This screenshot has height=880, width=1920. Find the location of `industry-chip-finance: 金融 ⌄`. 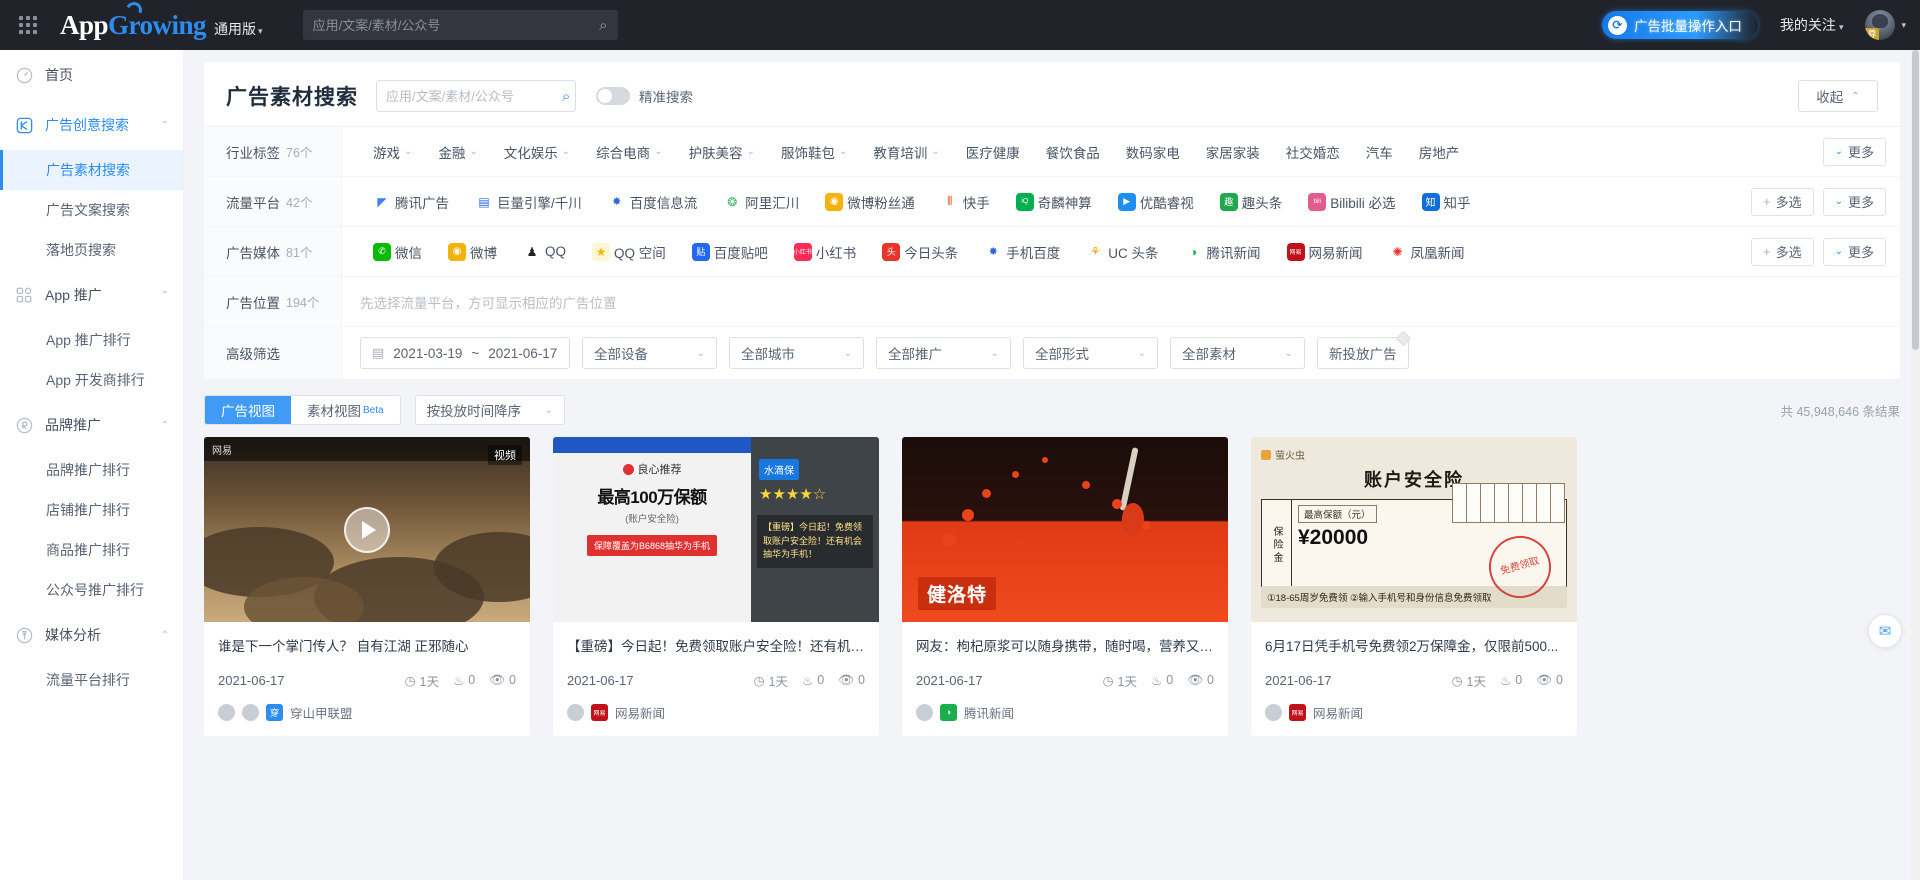

industry-chip-finance: 金融 ⌄ is located at coordinates (457, 152).